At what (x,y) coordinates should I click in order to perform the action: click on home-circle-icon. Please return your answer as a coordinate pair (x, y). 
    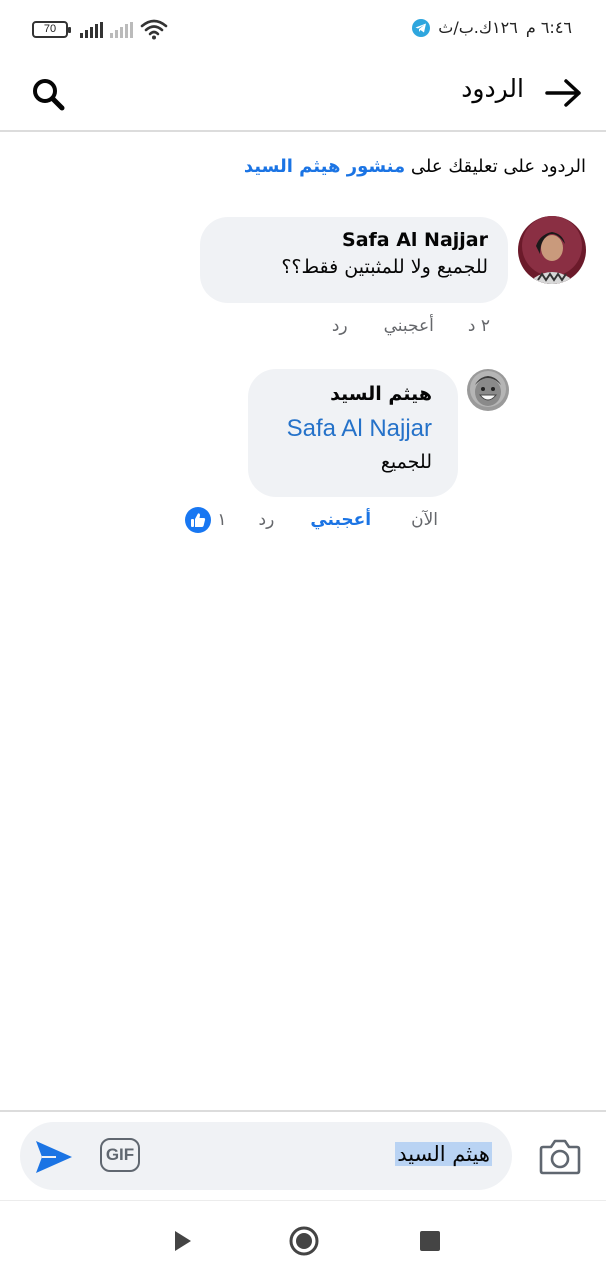
    Looking at the image, I should click on (304, 1241).